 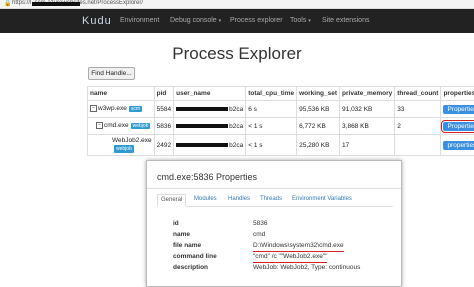 I want to click on working-set-cell: 6,772 KB, so click(x=318, y=126).